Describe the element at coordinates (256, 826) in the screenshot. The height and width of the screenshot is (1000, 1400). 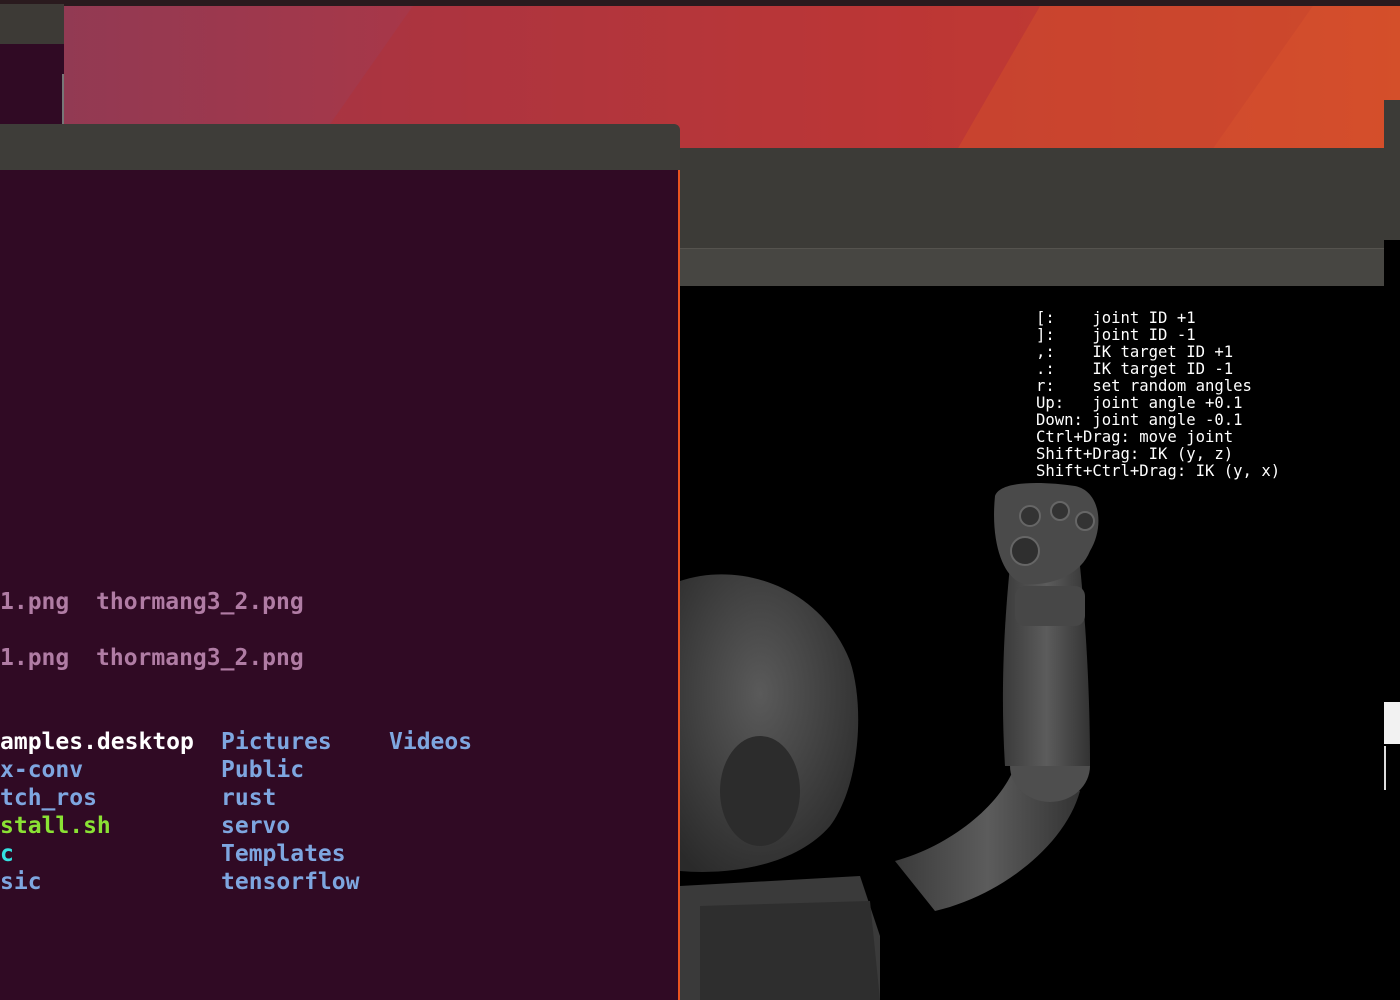
I see `directory-entry: servo` at that location.